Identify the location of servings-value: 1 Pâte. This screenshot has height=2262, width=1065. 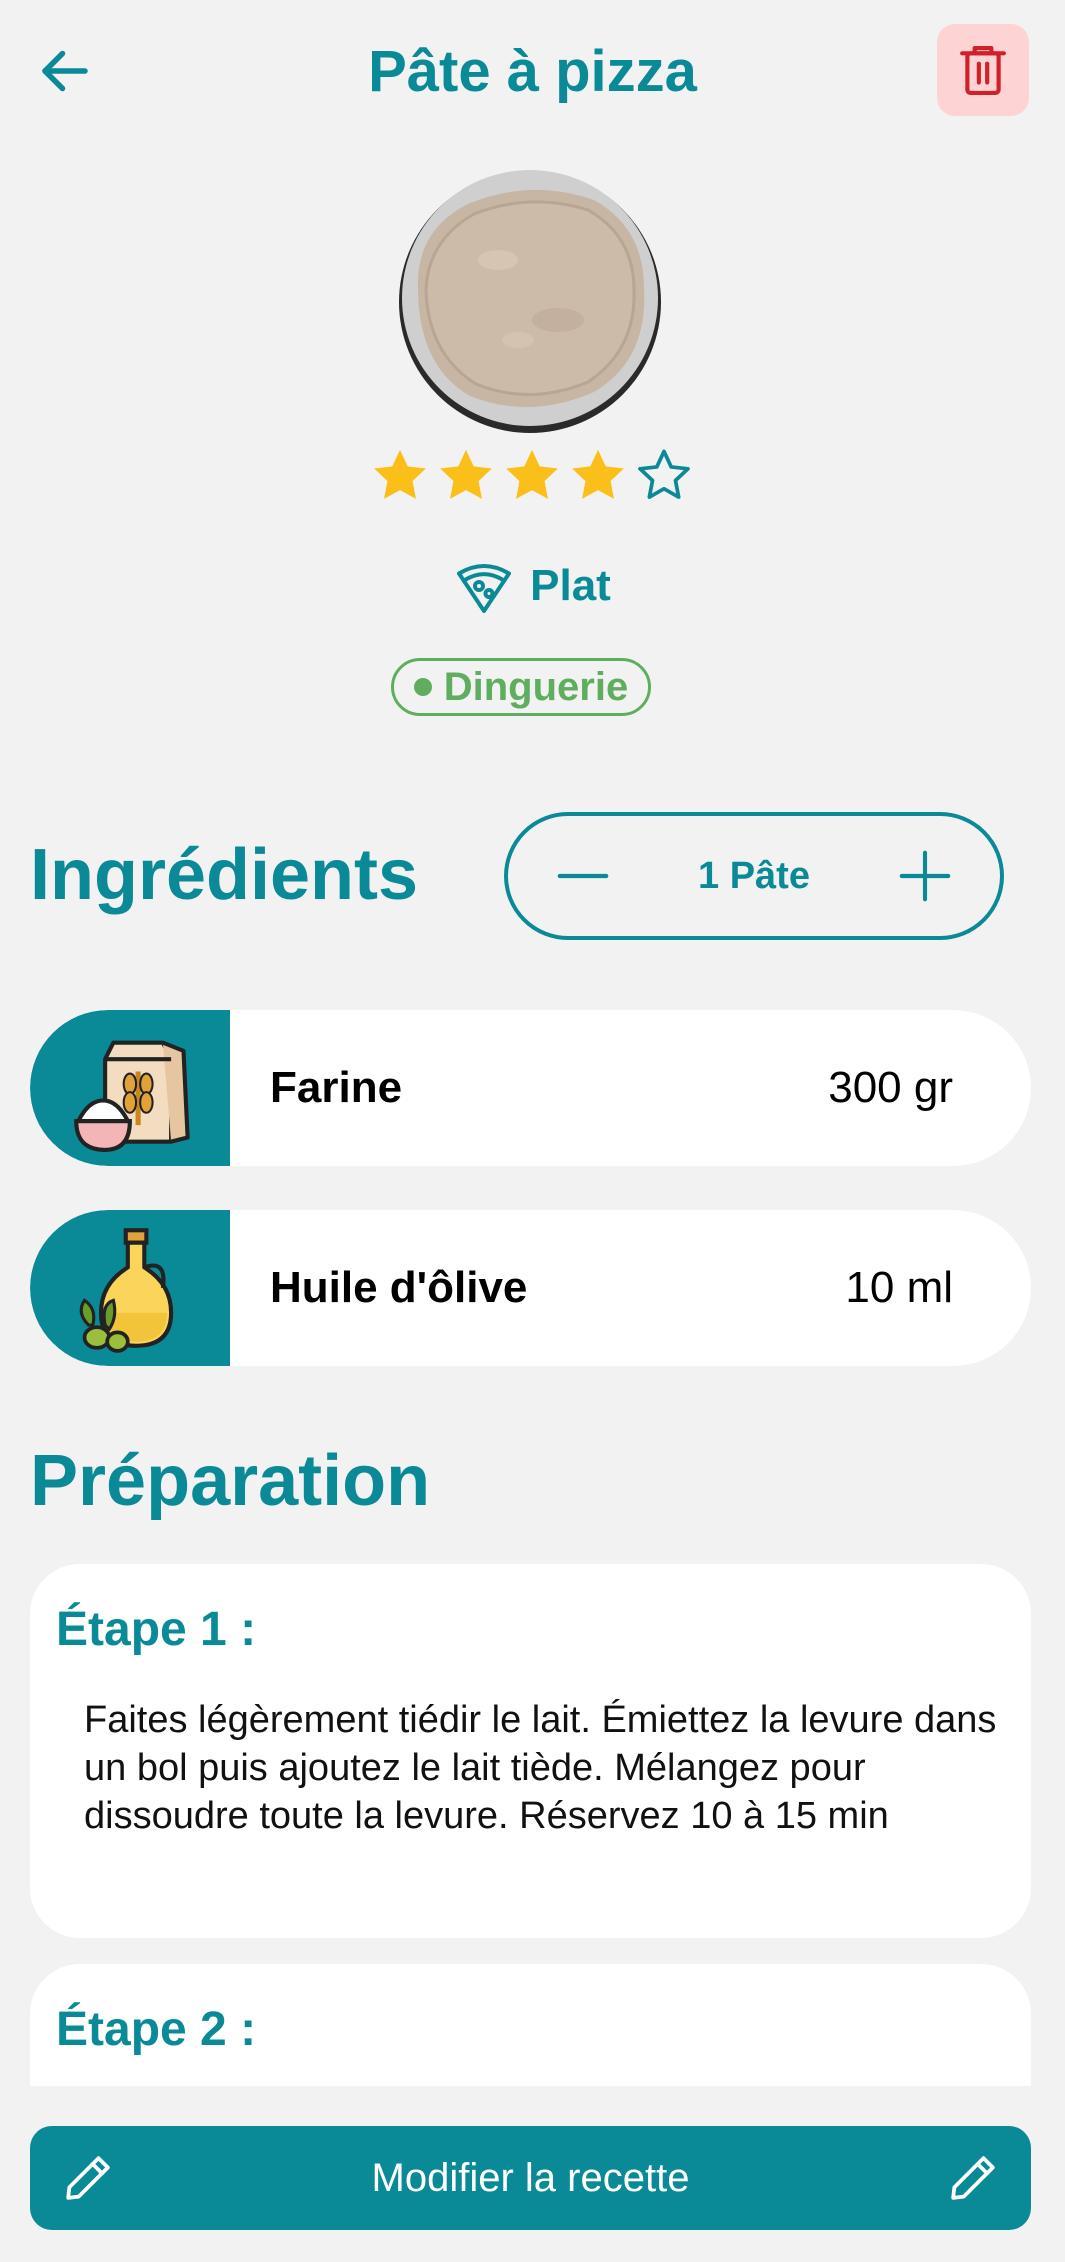
(754, 875).